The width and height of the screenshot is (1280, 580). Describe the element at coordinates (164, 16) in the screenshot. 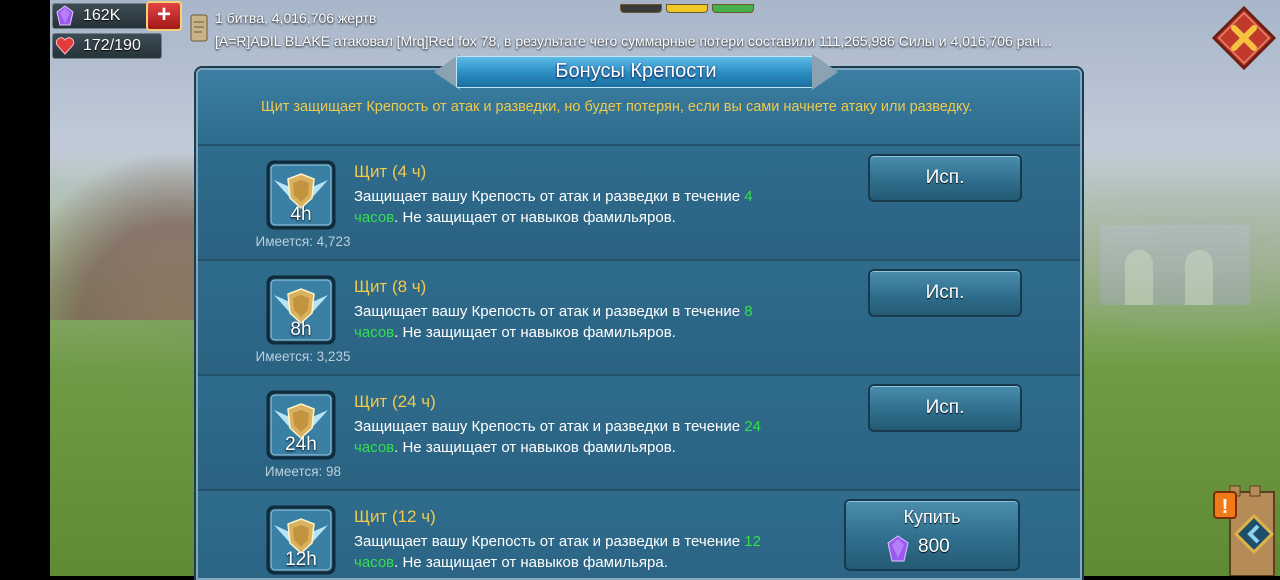

I see `add-gems-button: +` at that location.